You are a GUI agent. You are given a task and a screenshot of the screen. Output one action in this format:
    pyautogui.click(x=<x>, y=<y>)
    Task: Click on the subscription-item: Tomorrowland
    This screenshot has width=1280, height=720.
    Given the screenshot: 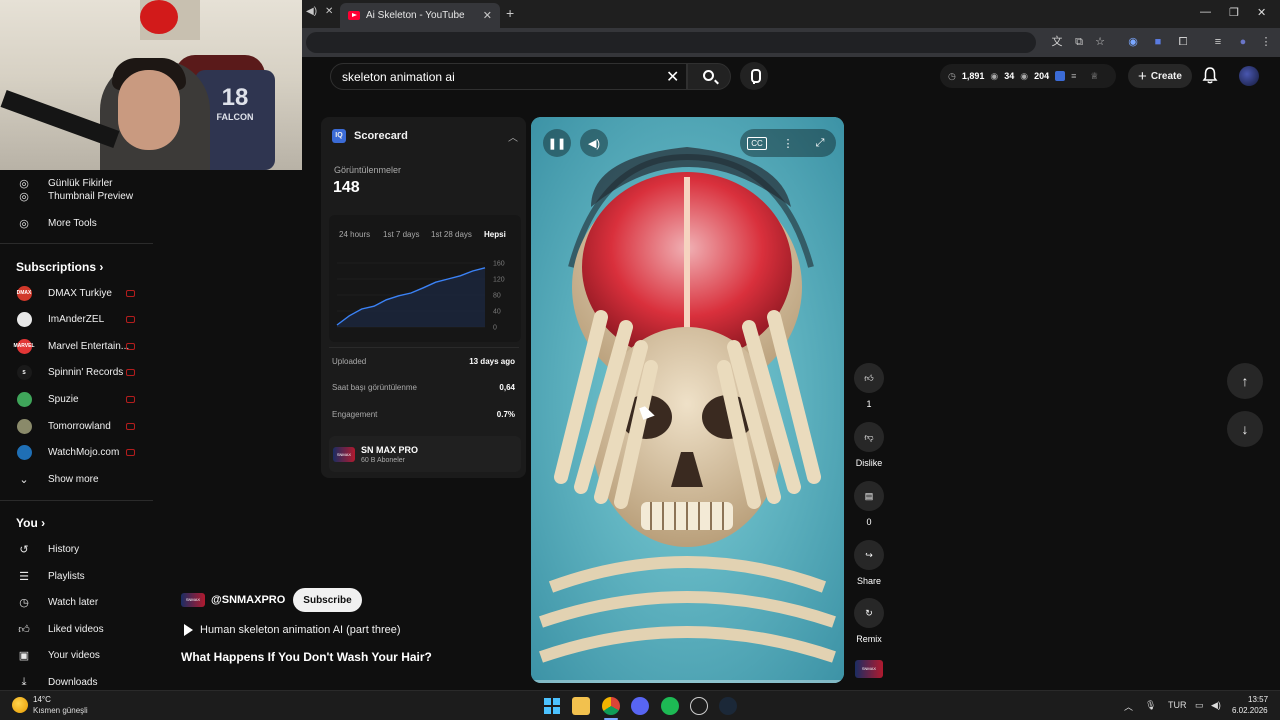 What is the action you would take?
    pyautogui.click(x=76, y=426)
    